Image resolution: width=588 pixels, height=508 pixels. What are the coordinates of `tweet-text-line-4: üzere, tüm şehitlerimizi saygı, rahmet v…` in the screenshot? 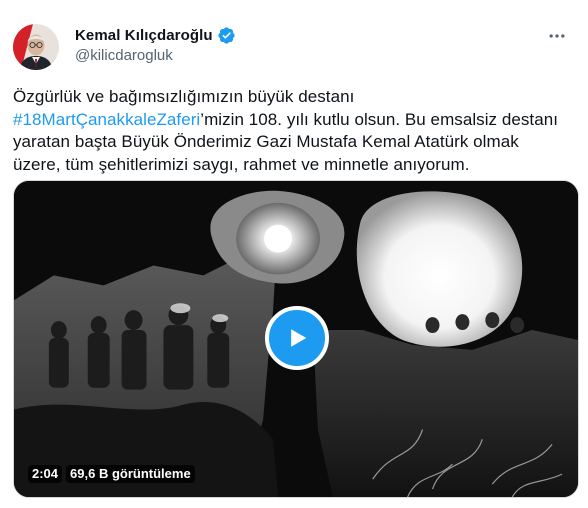 It's located at (241, 164).